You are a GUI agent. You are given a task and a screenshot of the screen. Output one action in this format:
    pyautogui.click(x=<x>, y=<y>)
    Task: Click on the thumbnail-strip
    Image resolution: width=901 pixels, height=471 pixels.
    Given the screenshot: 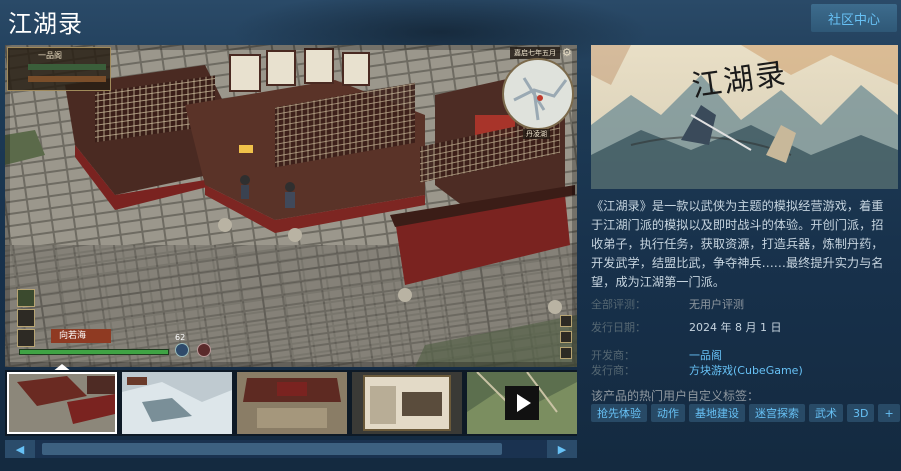 What is the action you would take?
    pyautogui.click(x=291, y=403)
    